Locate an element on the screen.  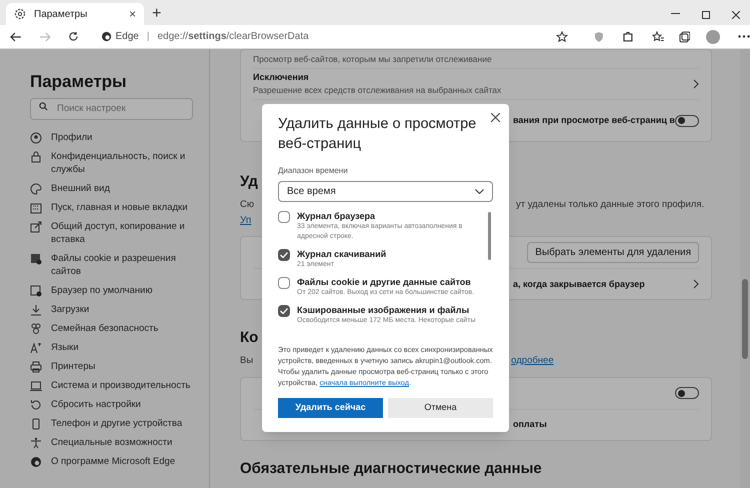
section-description: Вы is located at coordinates (247, 361).